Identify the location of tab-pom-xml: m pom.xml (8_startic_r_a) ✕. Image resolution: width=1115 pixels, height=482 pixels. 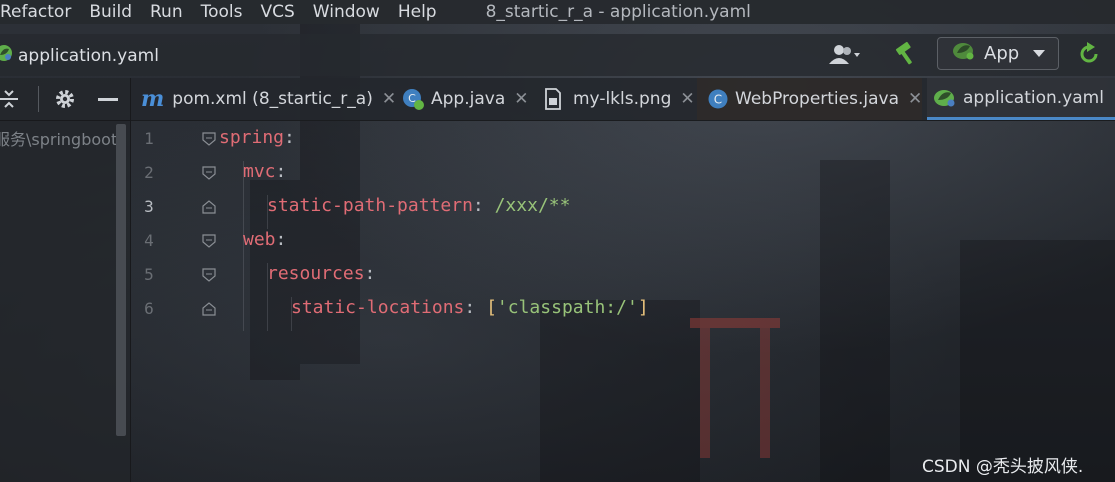
(268, 99).